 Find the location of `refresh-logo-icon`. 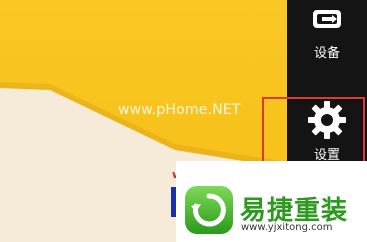

refresh-logo-icon is located at coordinates (209, 210).